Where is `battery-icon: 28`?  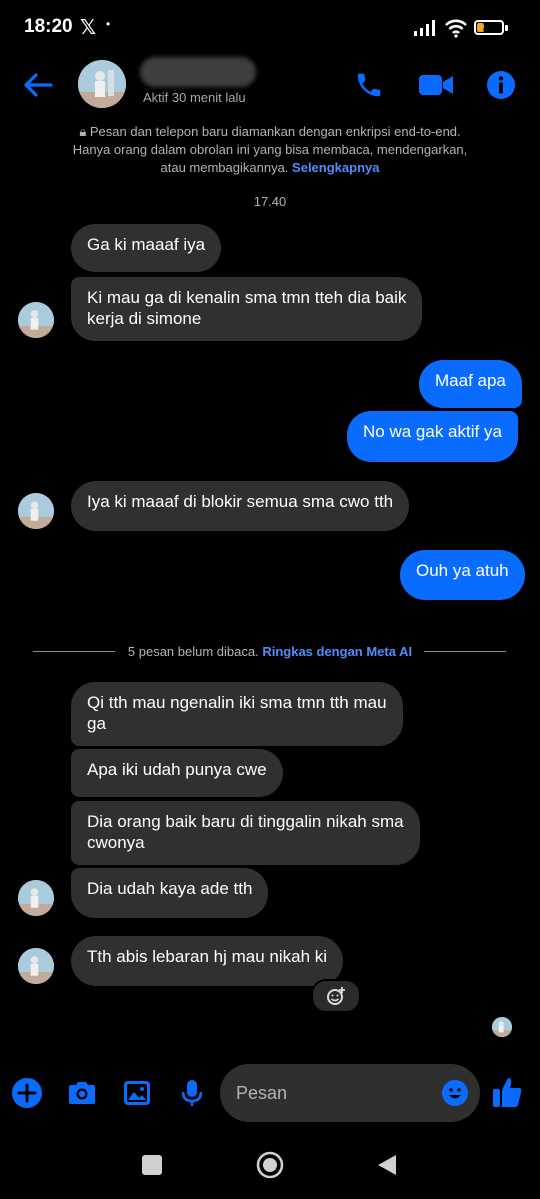
battery-icon: 28 is located at coordinates (489, 27).